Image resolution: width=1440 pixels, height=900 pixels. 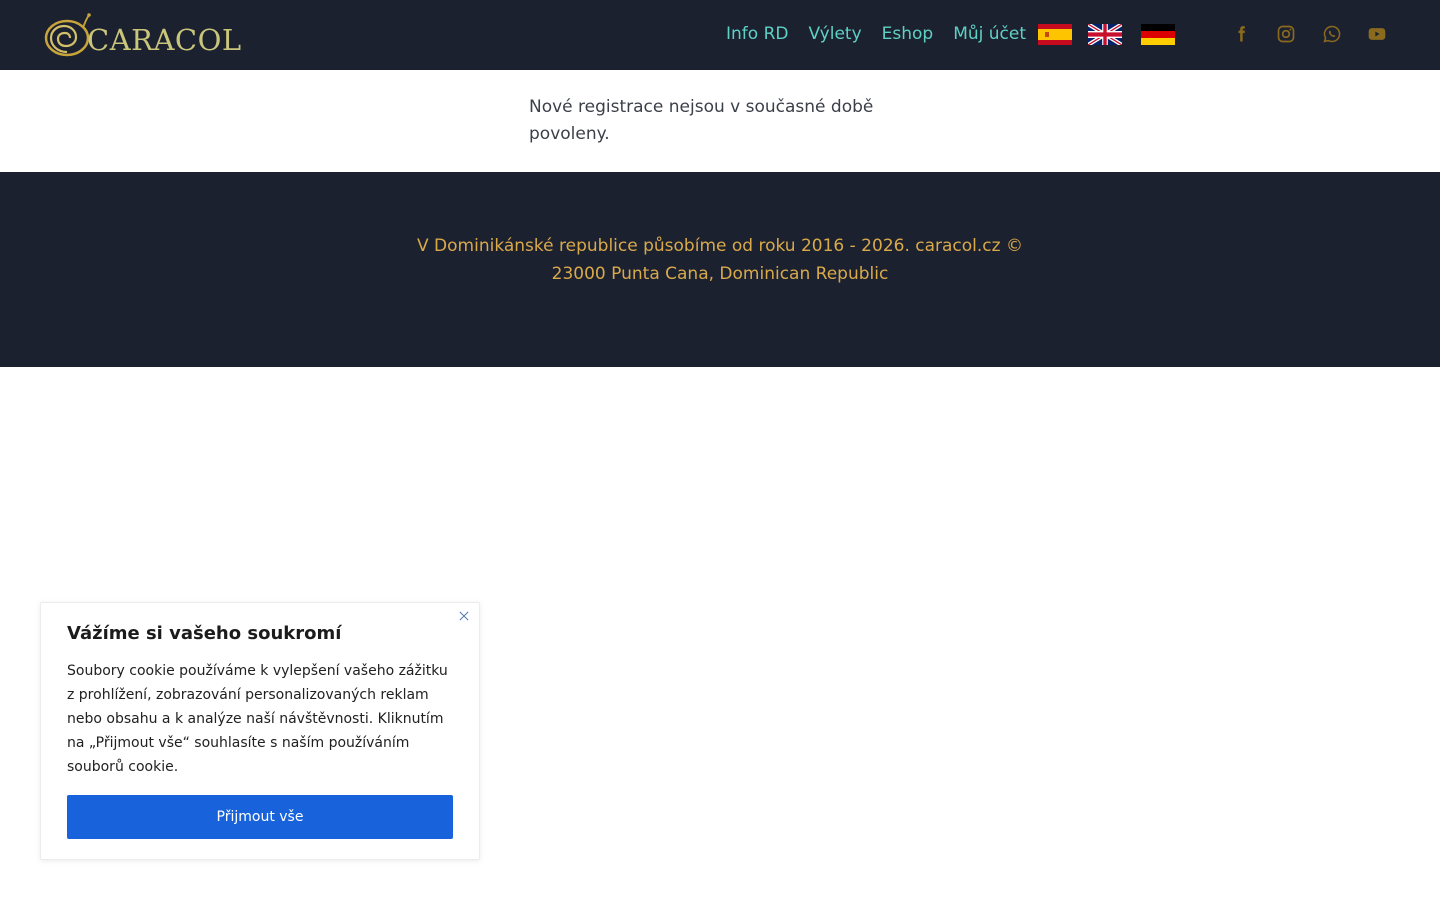 I want to click on cookie-title: Vážíme si vašeho soukromí, so click(x=204, y=633).